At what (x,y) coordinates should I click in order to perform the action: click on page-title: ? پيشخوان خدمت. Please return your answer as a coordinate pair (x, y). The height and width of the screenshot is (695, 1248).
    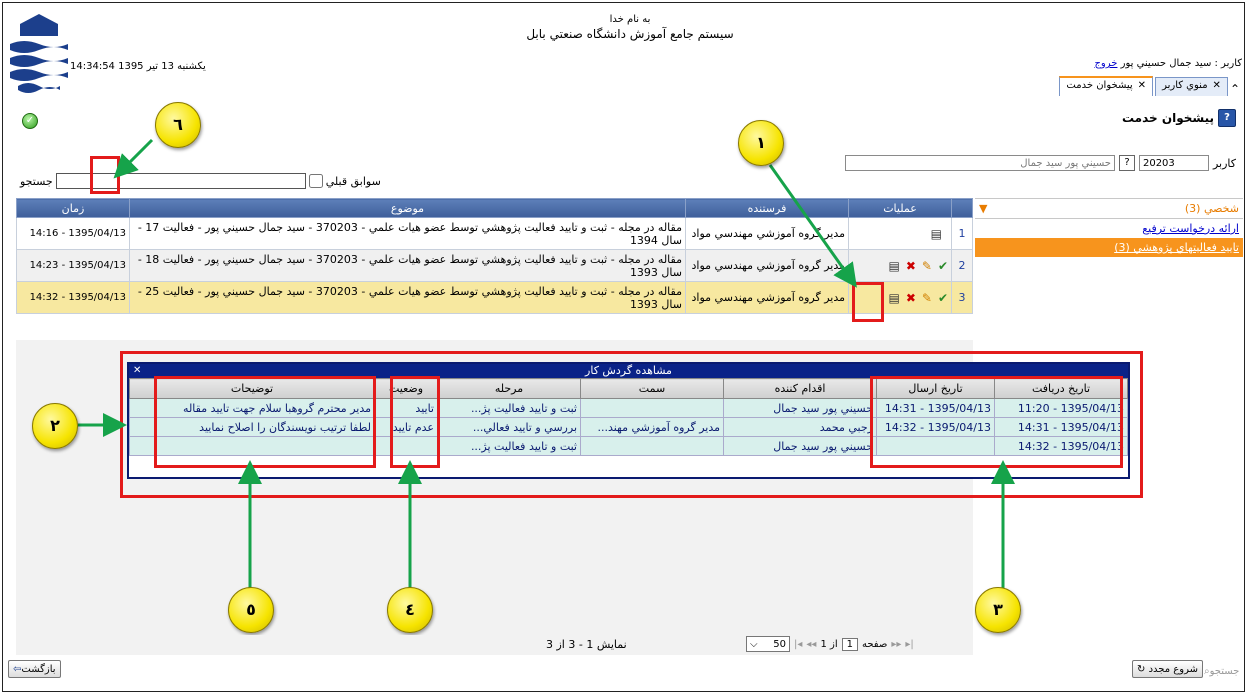
    Looking at the image, I should click on (1179, 118).